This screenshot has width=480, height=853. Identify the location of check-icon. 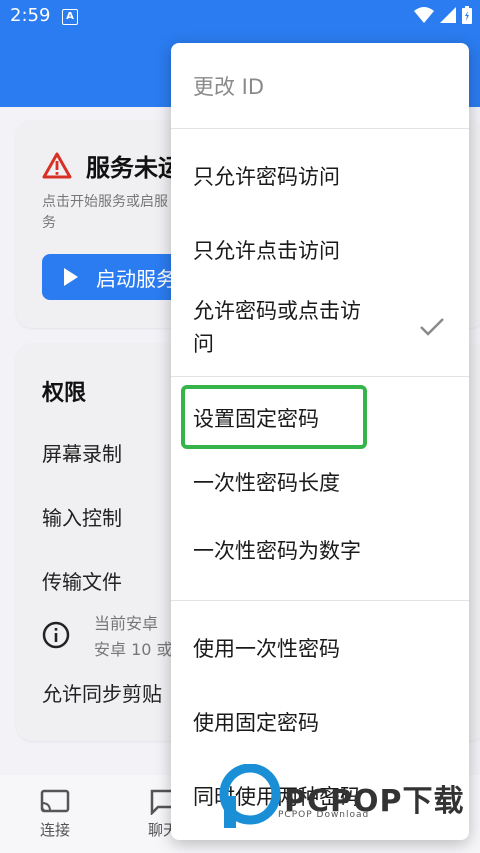
(432, 327).